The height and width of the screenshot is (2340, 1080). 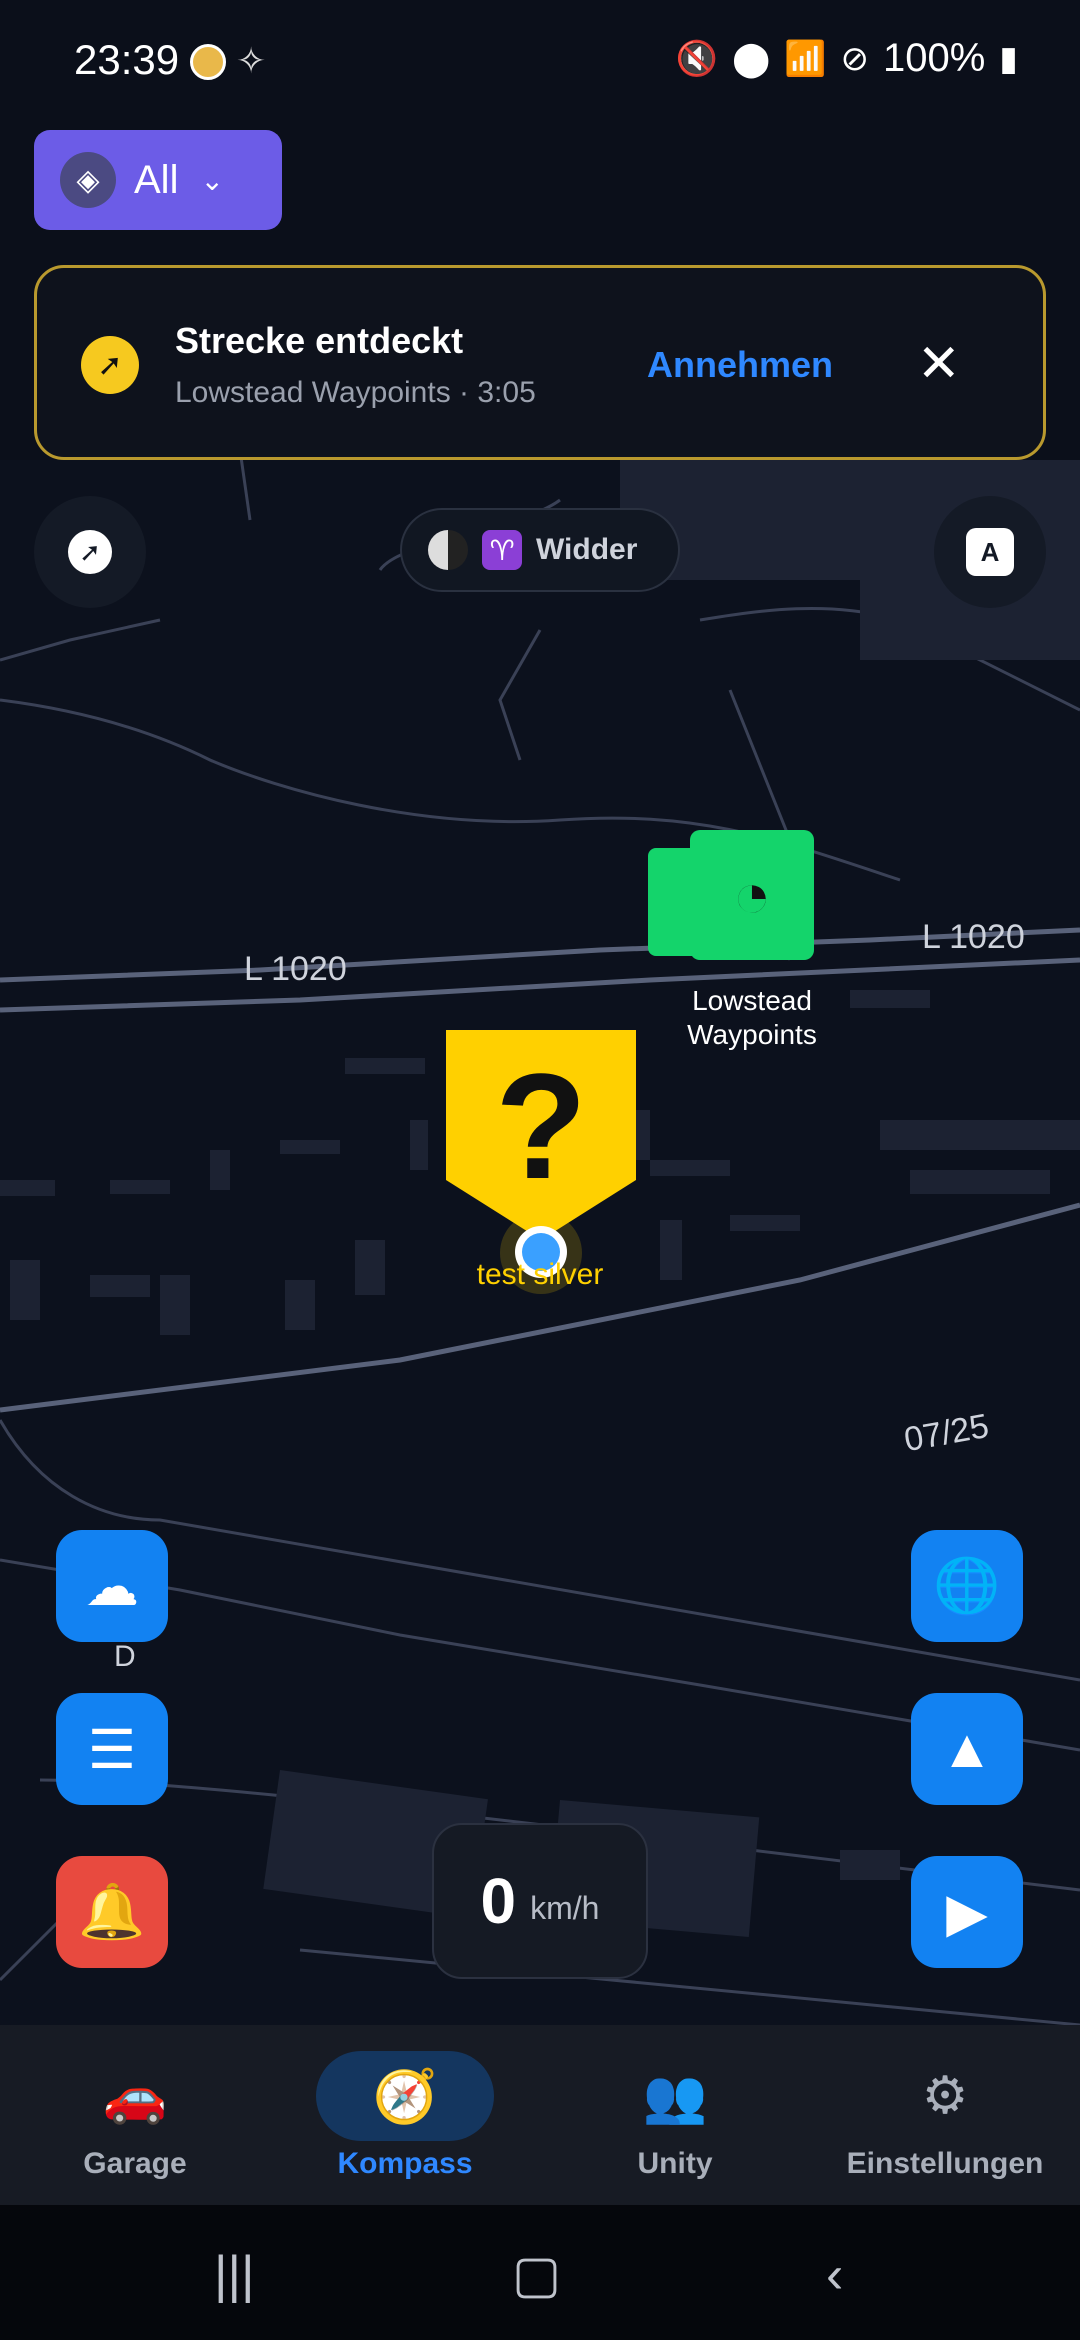 I want to click on question-icon: ?, so click(x=541, y=1126).